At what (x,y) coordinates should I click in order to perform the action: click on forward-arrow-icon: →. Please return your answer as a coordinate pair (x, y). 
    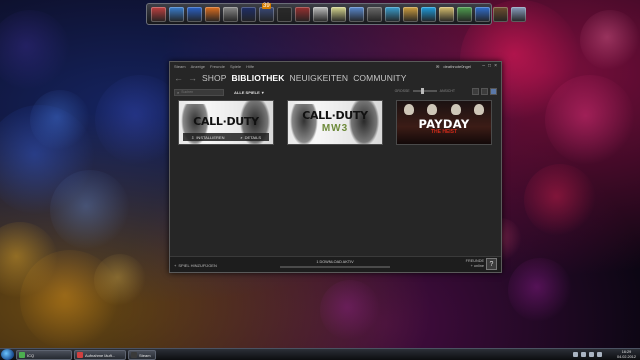
    Looking at the image, I should click on (192, 78).